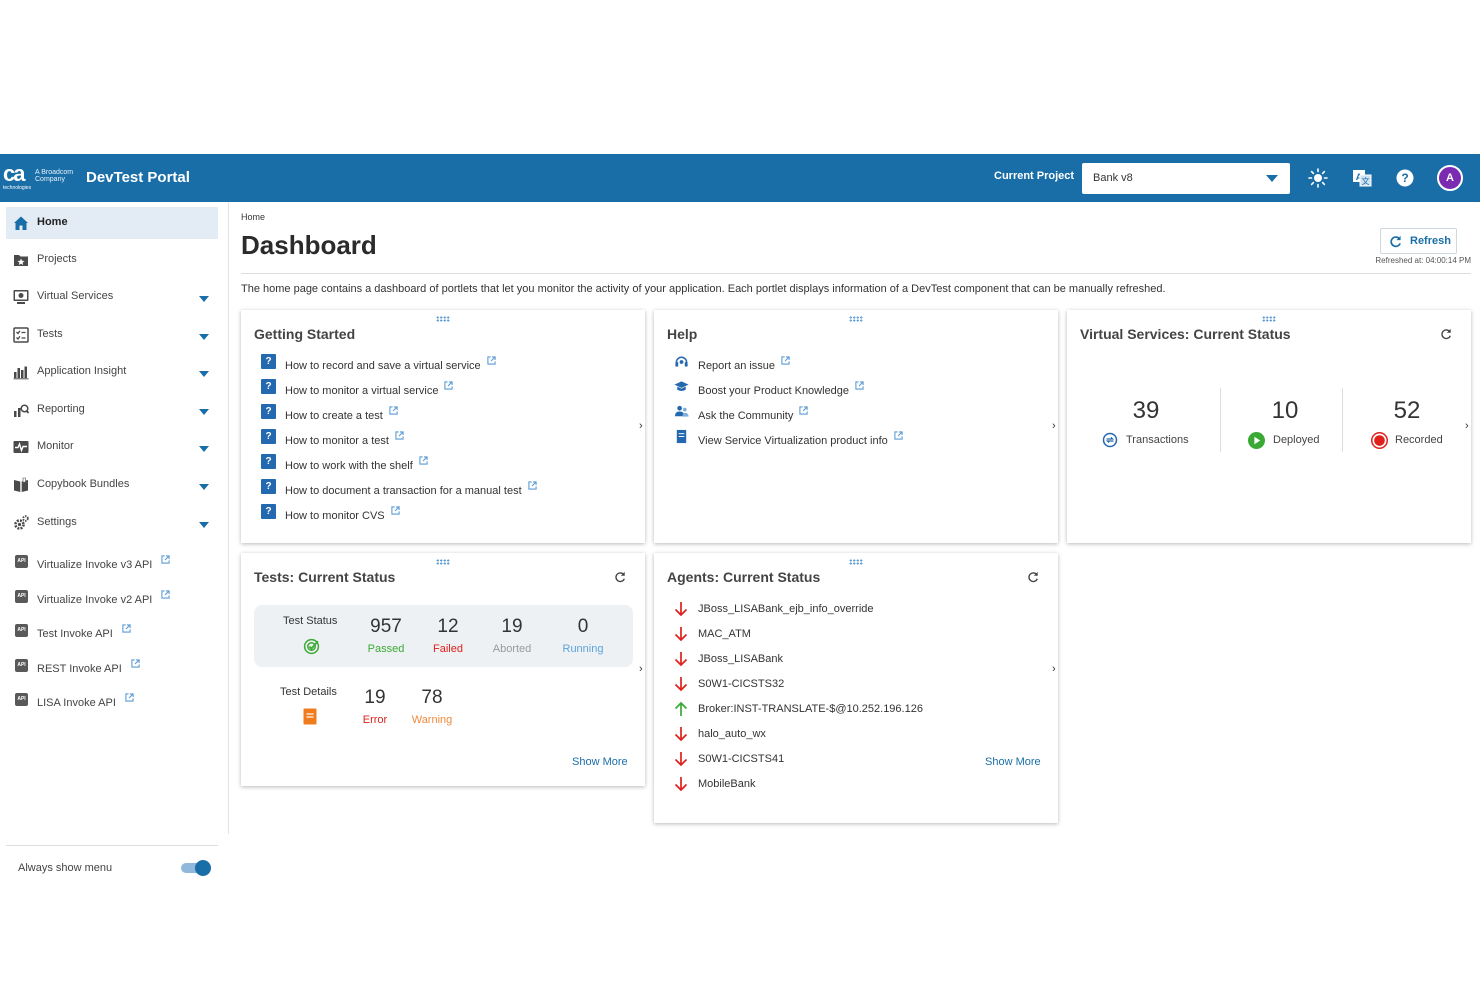  I want to click on sidebar-item-label: Application Insight, so click(82, 371).